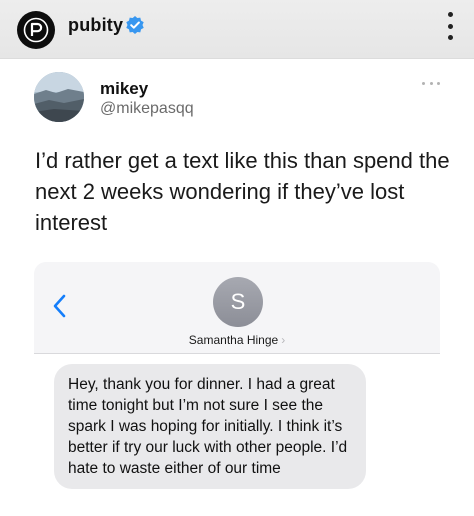  What do you see at coordinates (59, 306) in the screenshot?
I see `chevron-left-icon` at bounding box center [59, 306].